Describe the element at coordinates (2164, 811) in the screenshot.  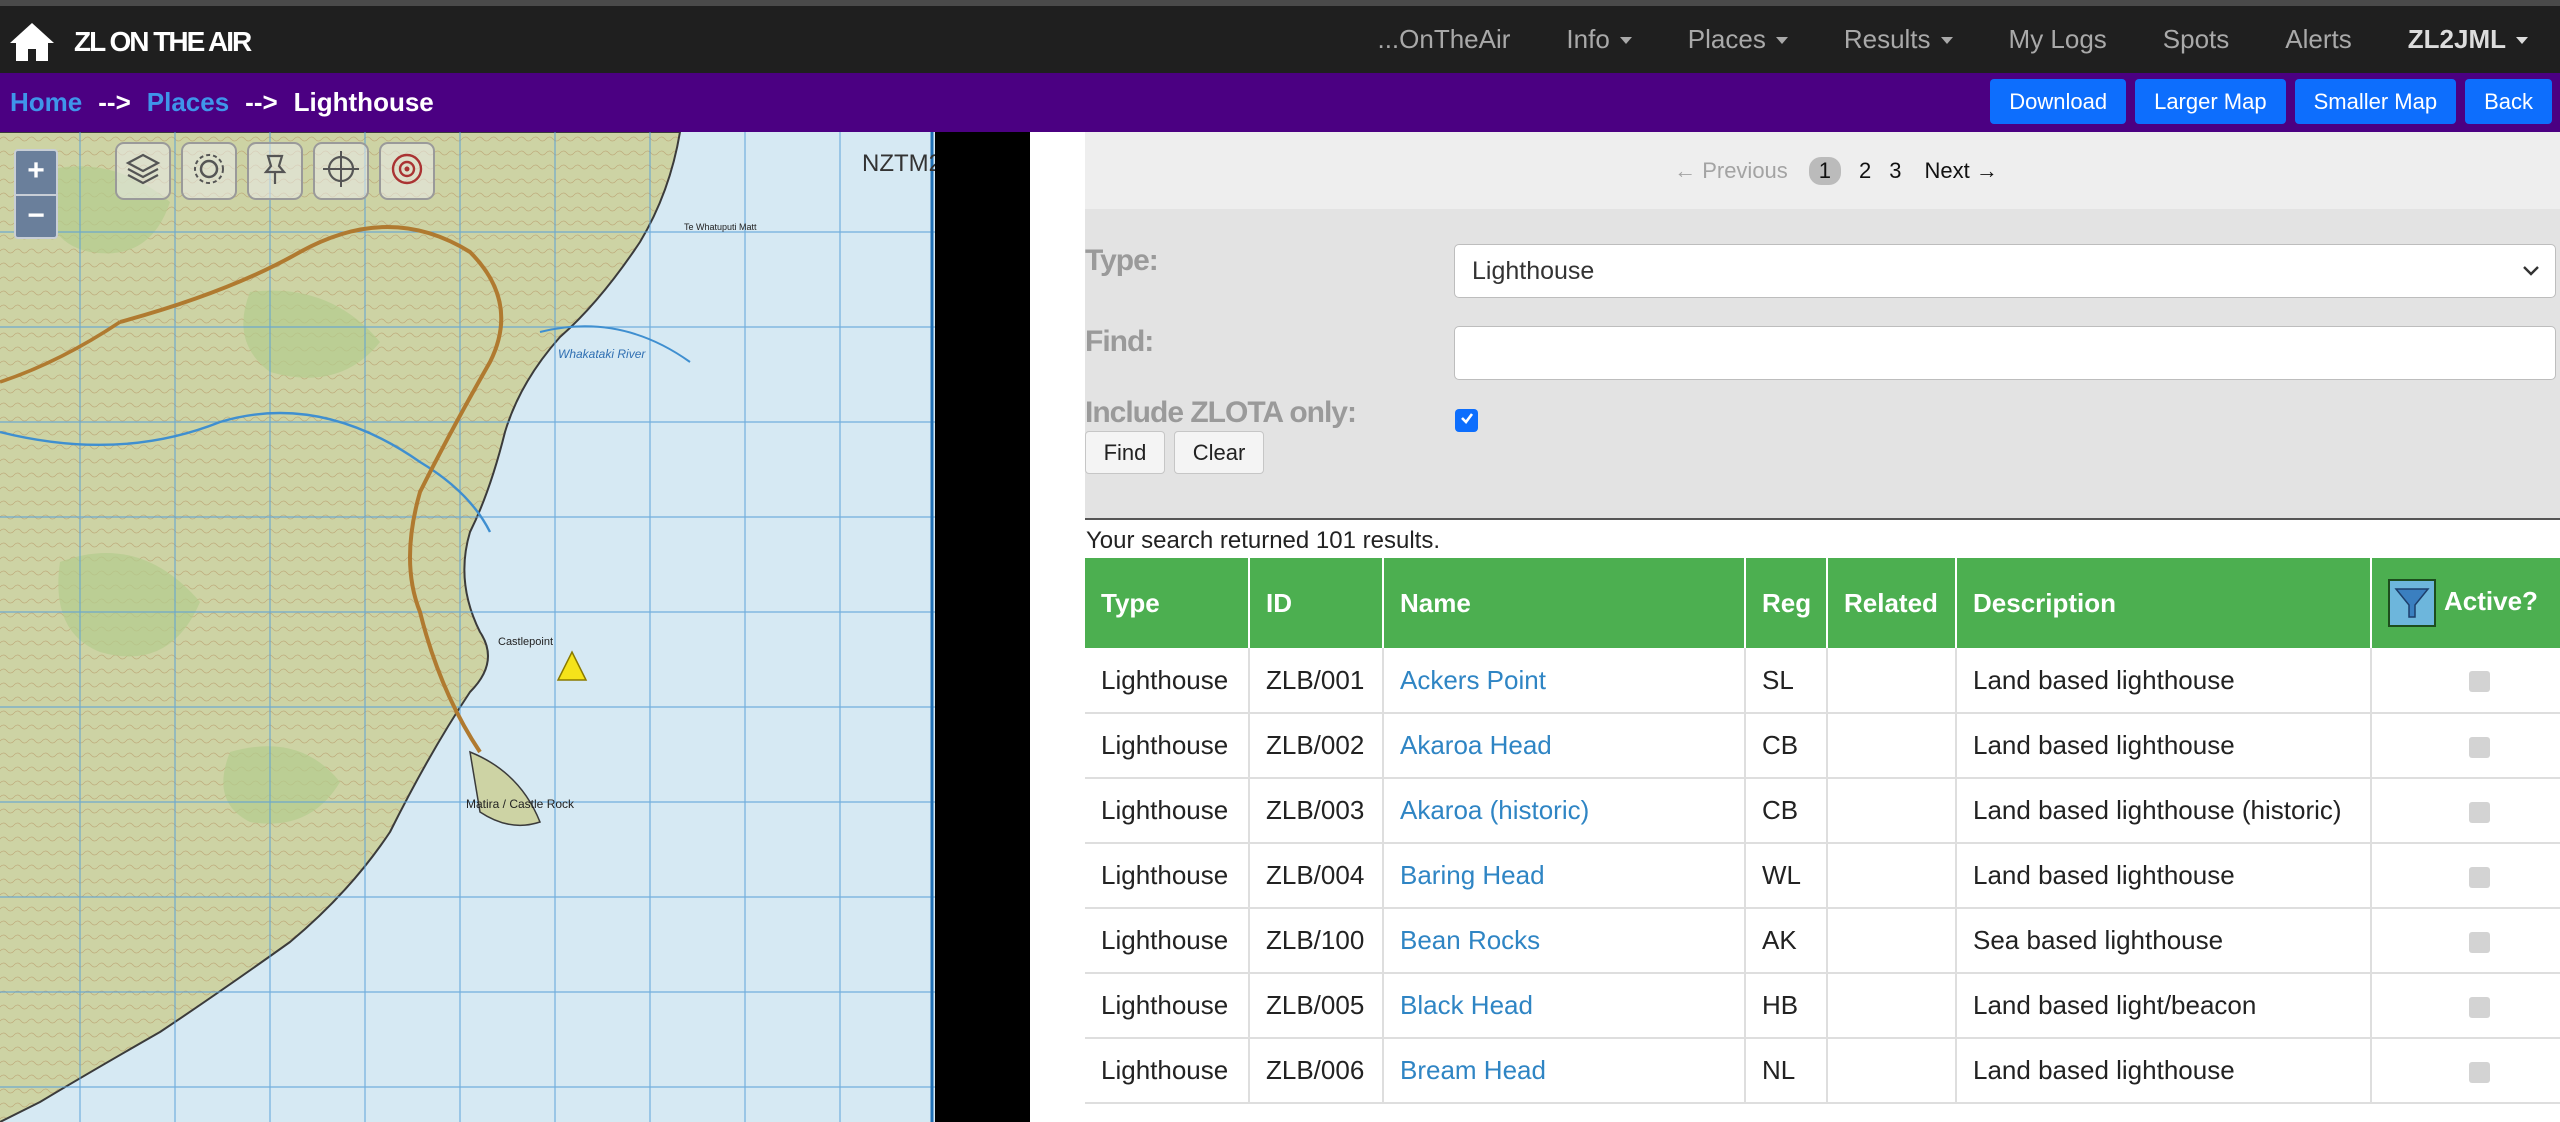
I see `cell-description: Land based lighthouse (historic)` at that location.